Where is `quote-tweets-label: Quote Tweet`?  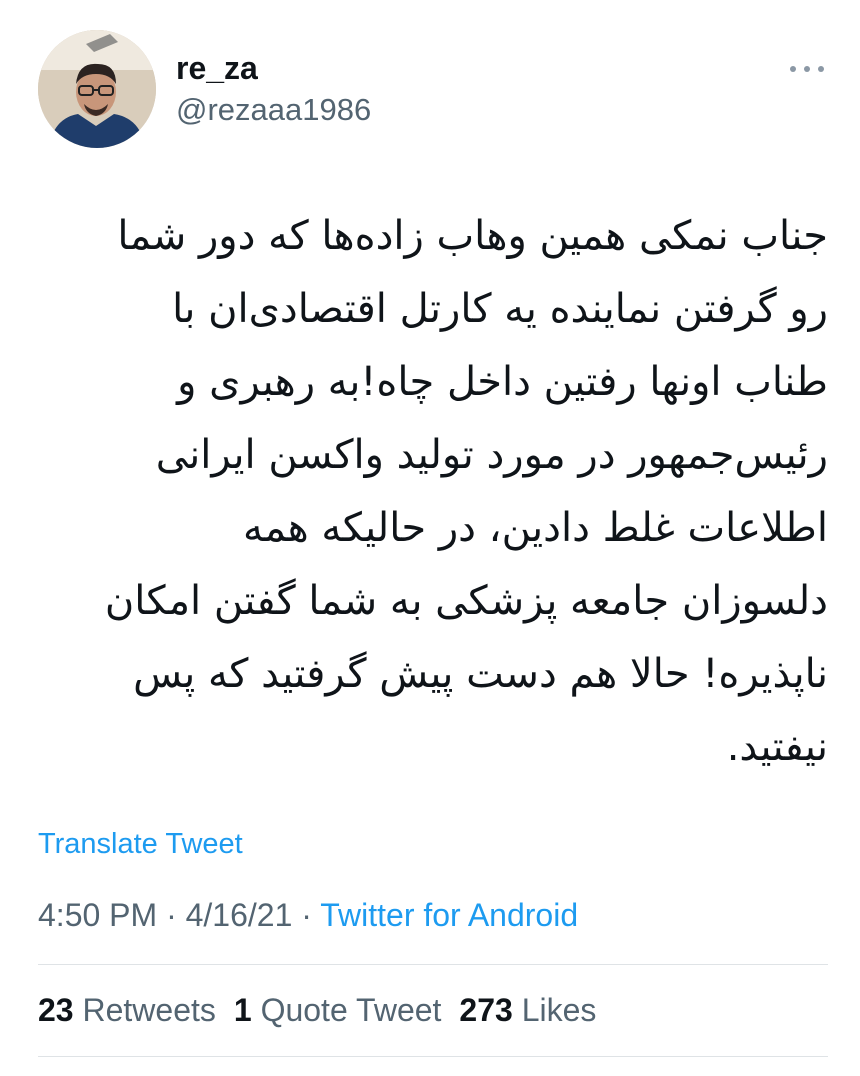
quote-tweets-label: Quote Tweet is located at coordinates (351, 1010).